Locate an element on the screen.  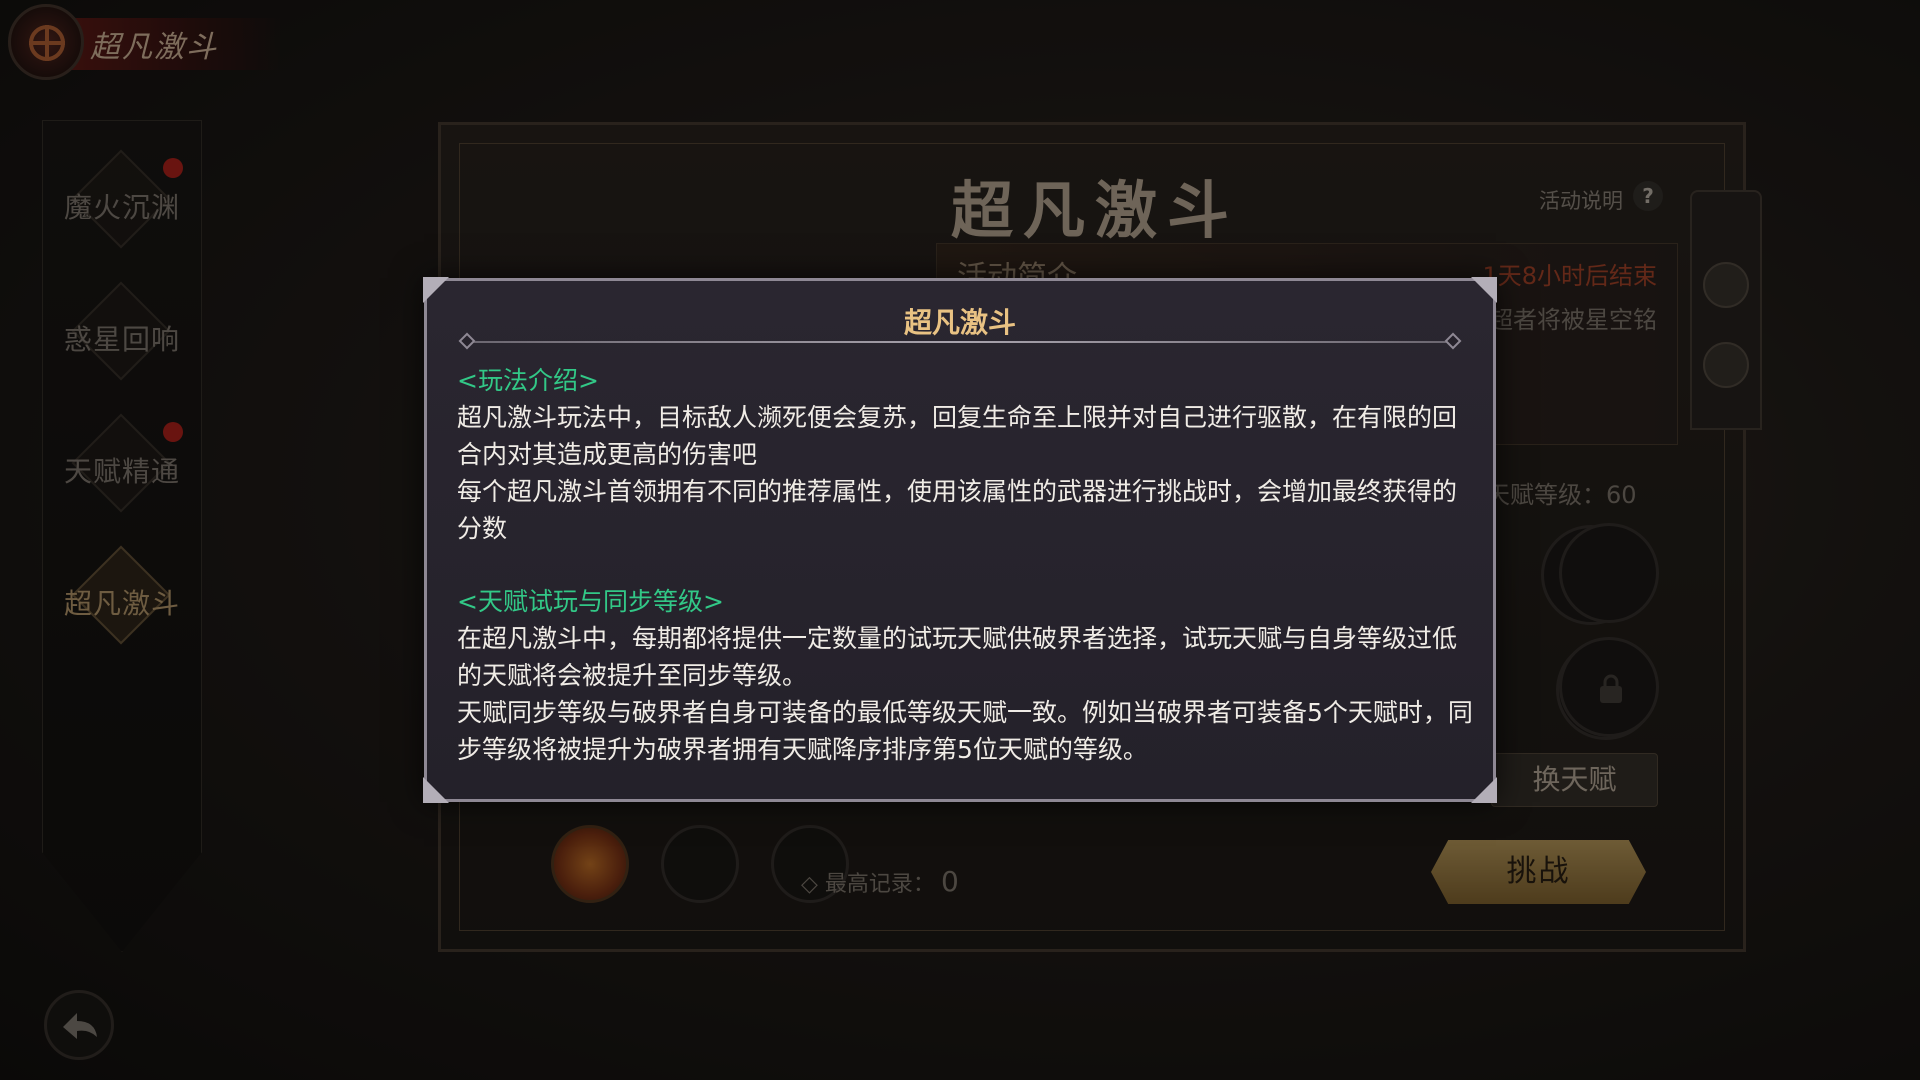
talent-slot is located at coordinates (1609, 573).